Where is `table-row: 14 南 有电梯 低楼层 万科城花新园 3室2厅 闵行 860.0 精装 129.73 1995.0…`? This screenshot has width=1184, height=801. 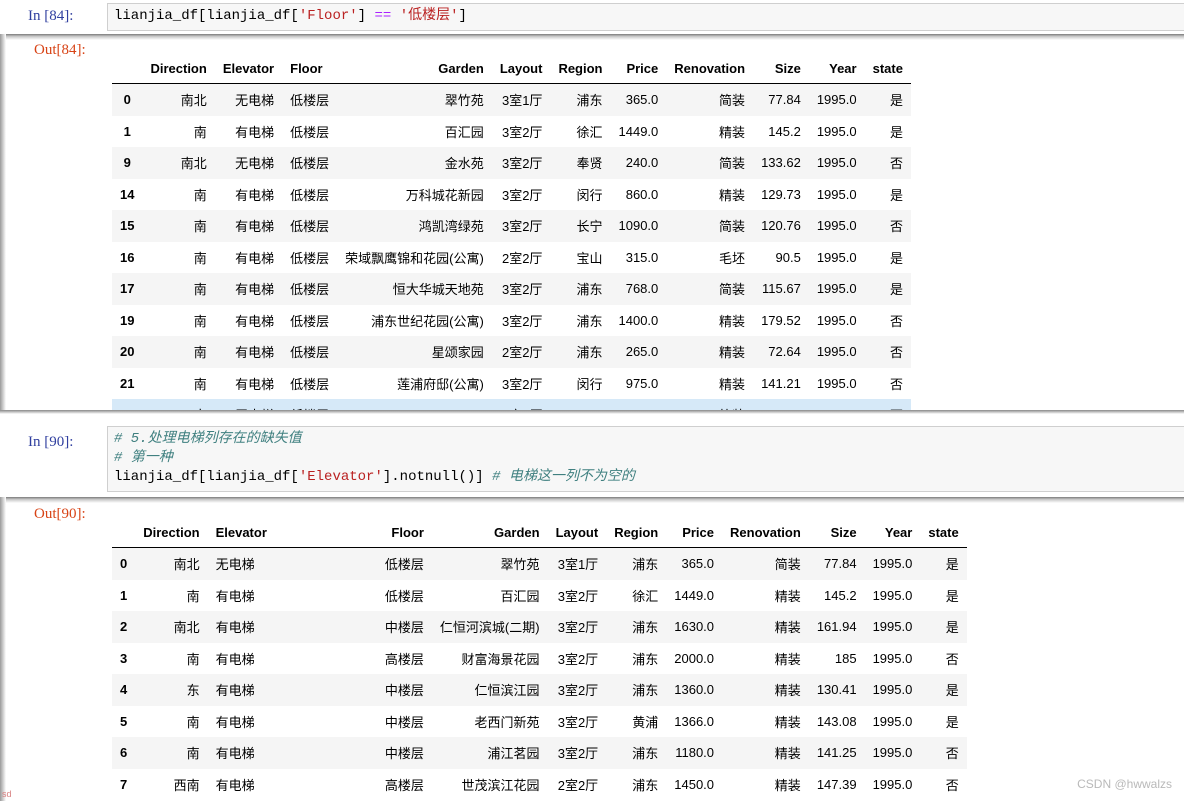 table-row: 14 南 有电梯 低楼层 万科城花新园 3室2厅 闵行 860.0 精装 129.73 1995.0… is located at coordinates (511, 195).